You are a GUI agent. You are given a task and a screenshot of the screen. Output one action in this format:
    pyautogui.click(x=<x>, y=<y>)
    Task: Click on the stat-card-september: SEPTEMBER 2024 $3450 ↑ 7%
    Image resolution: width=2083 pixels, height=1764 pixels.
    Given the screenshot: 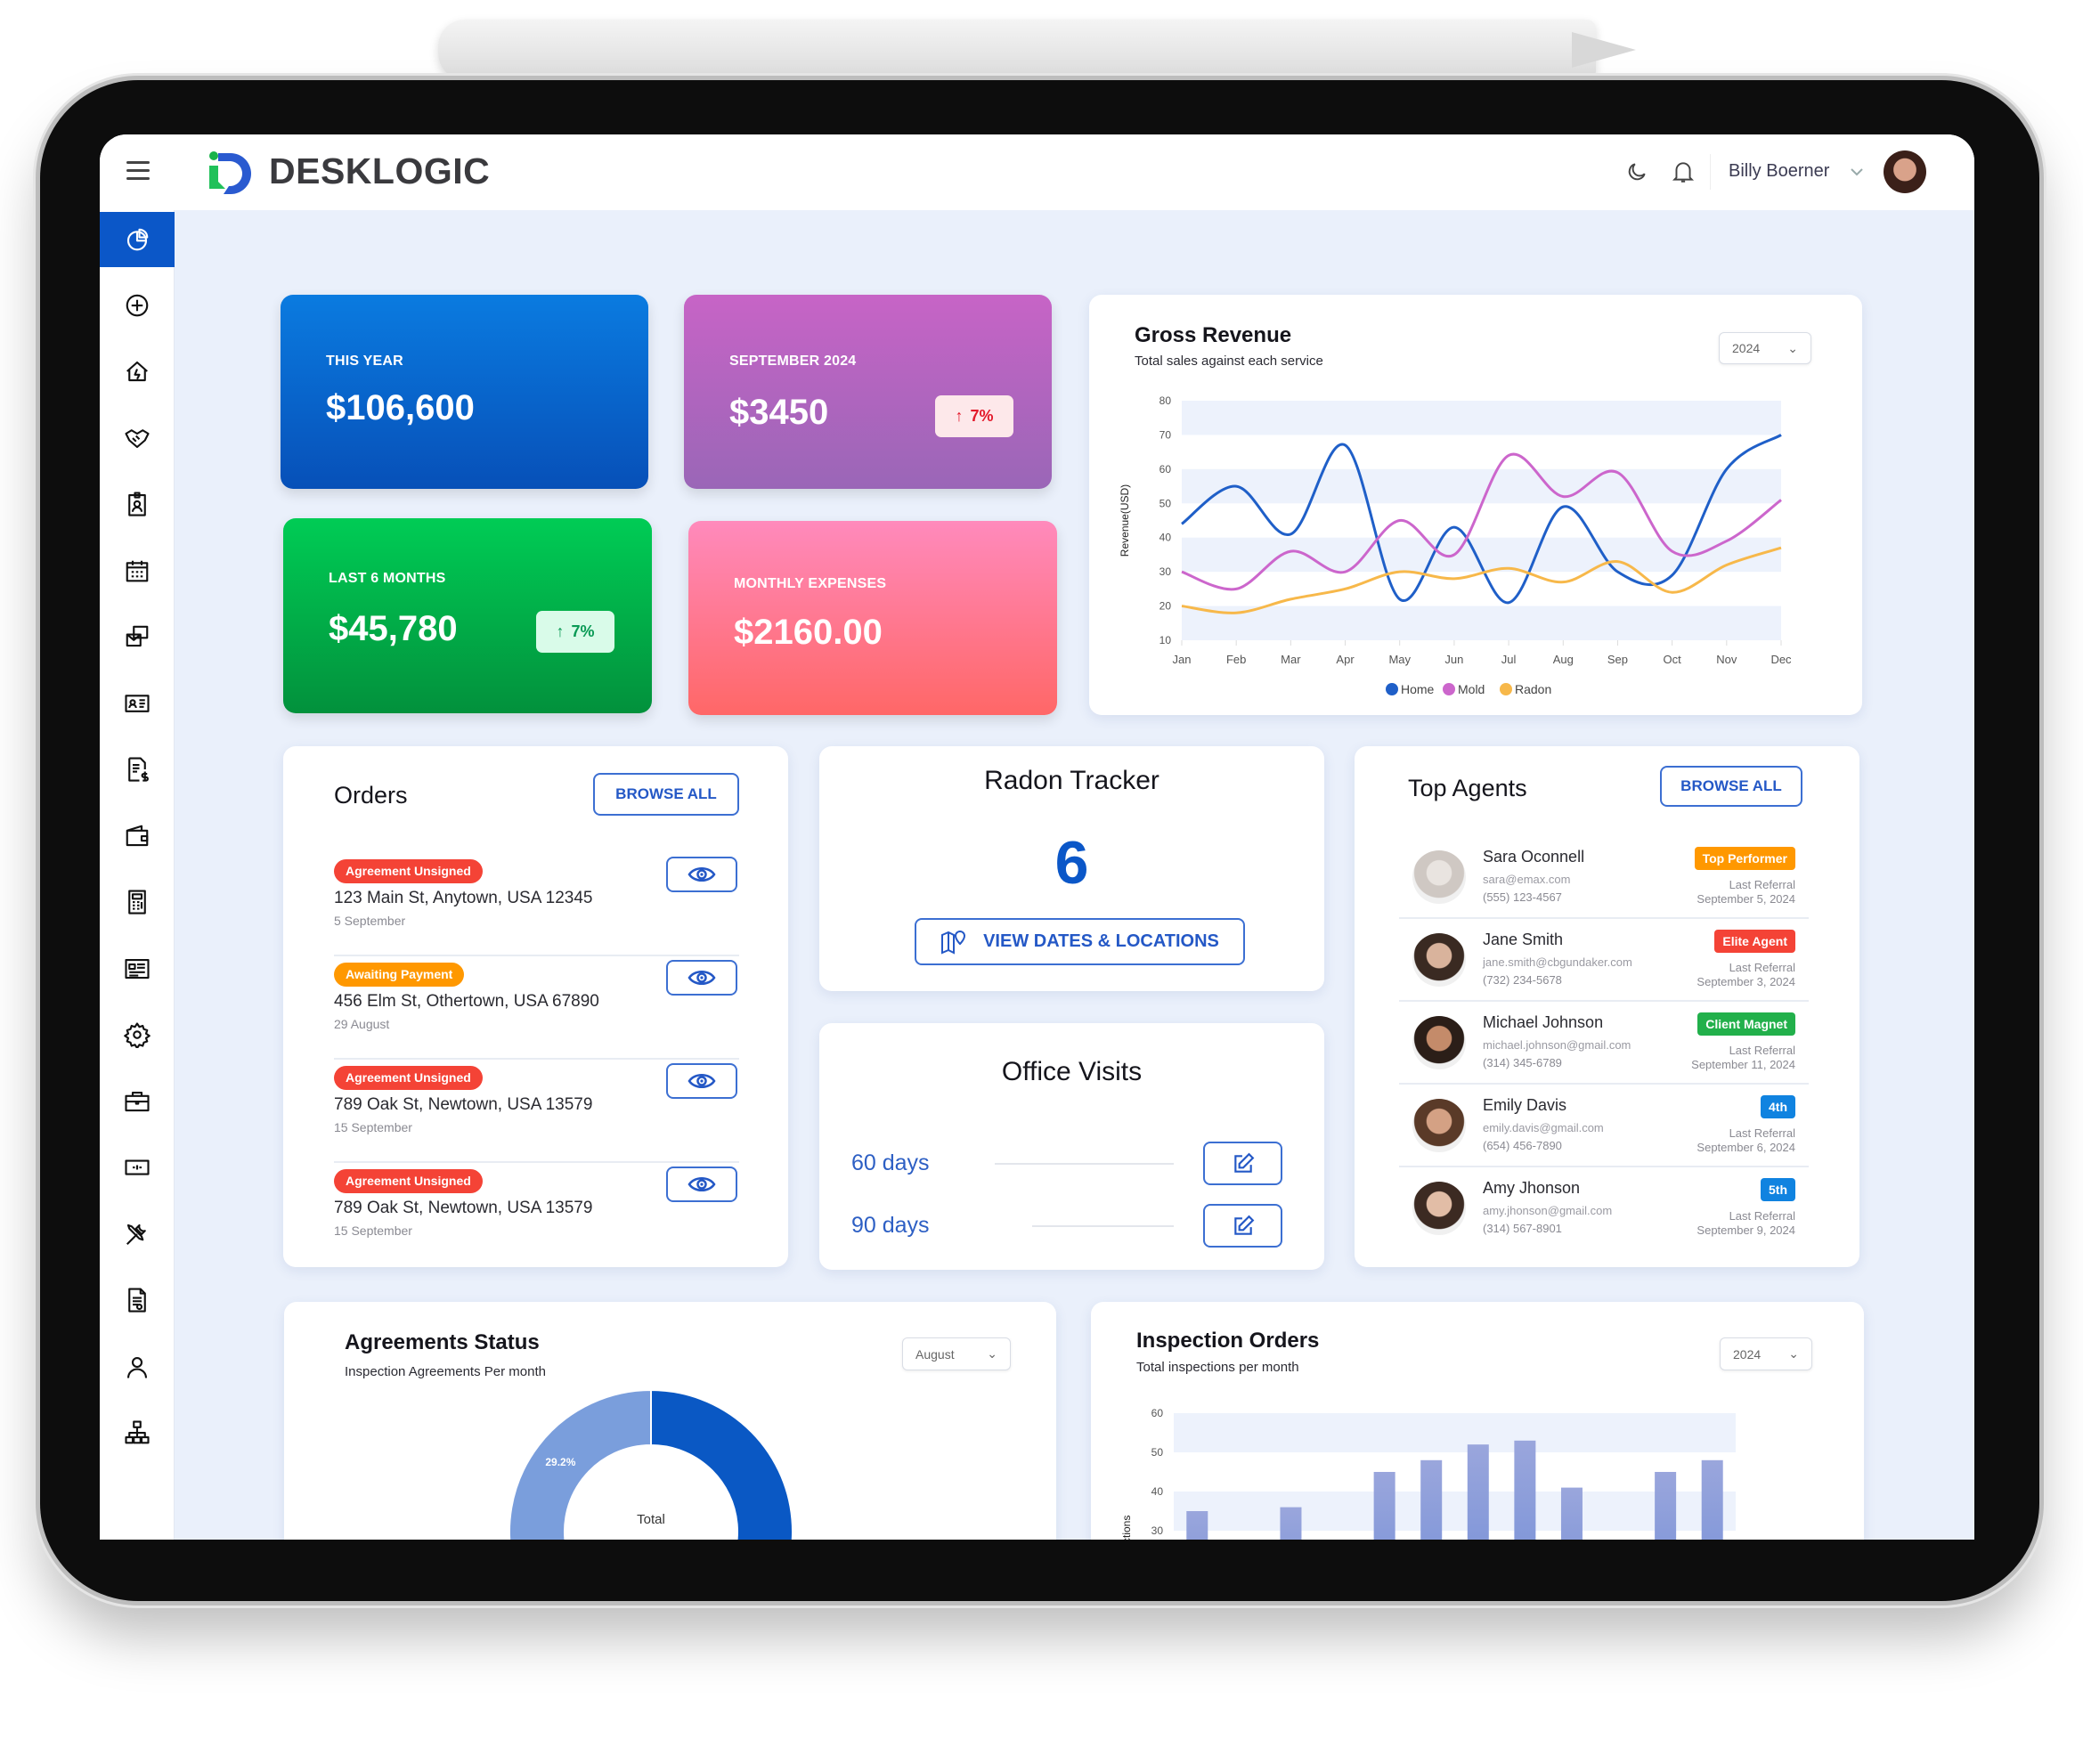 What is the action you would take?
    pyautogui.click(x=868, y=392)
    